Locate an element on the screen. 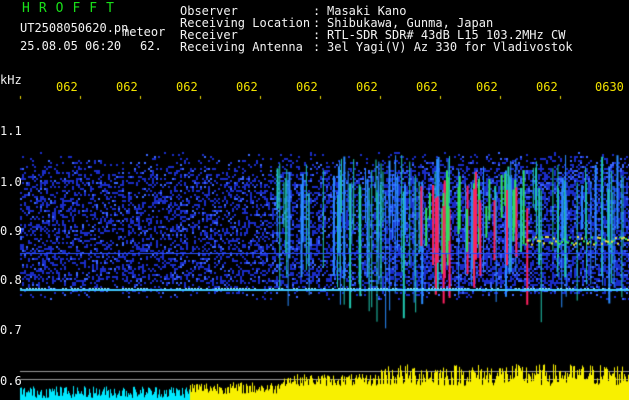 The width and height of the screenshot is (629, 400). app-title: HROFFT is located at coordinates (72, 8).